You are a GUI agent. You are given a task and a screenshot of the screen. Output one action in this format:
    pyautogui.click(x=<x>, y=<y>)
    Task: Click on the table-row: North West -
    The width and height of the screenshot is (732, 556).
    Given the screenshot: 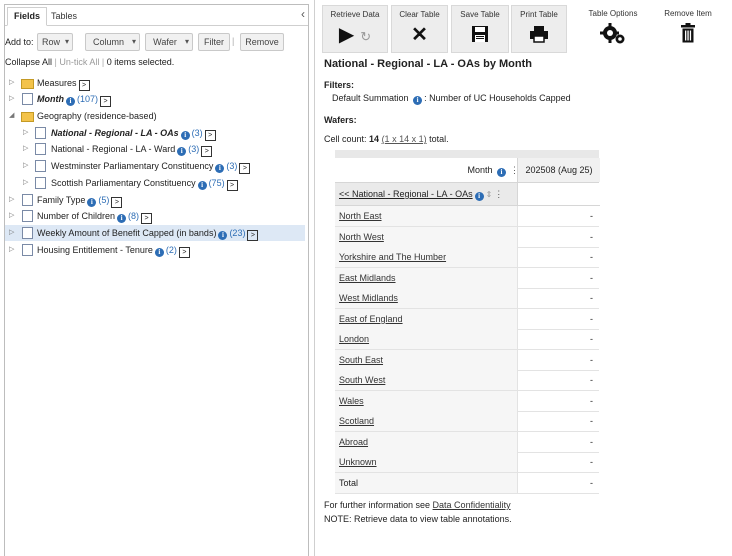 What is the action you would take?
    pyautogui.click(x=467, y=237)
    